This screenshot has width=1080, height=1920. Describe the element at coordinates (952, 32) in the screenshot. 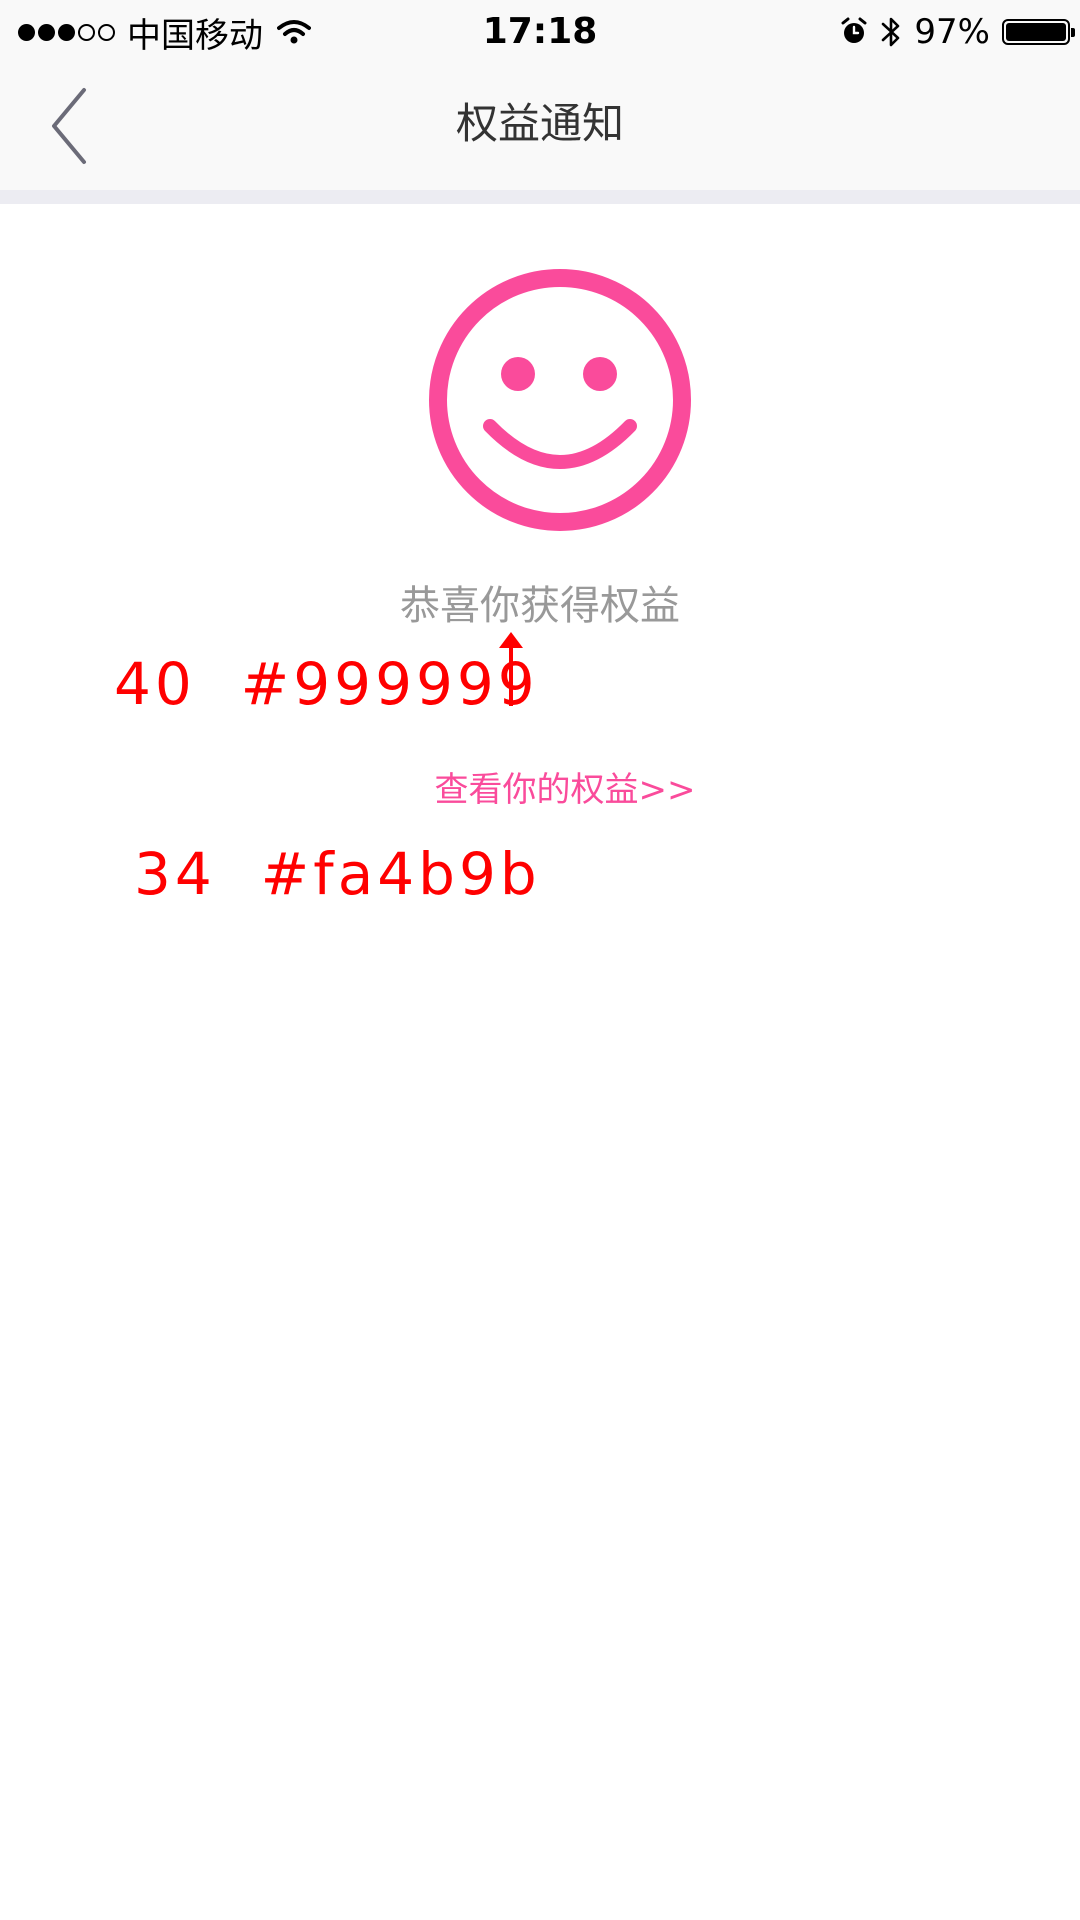

I see `battery-percent: 97%` at that location.